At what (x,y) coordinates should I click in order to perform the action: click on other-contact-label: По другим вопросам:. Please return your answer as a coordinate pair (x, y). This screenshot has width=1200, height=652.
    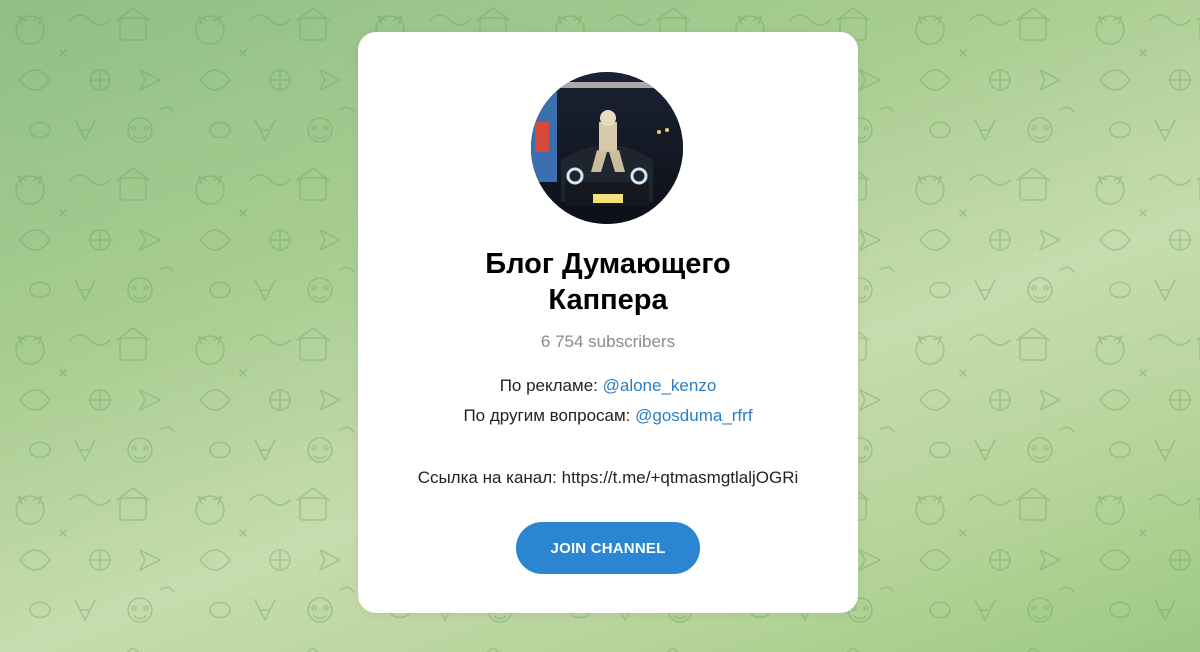
    Looking at the image, I should click on (549, 415).